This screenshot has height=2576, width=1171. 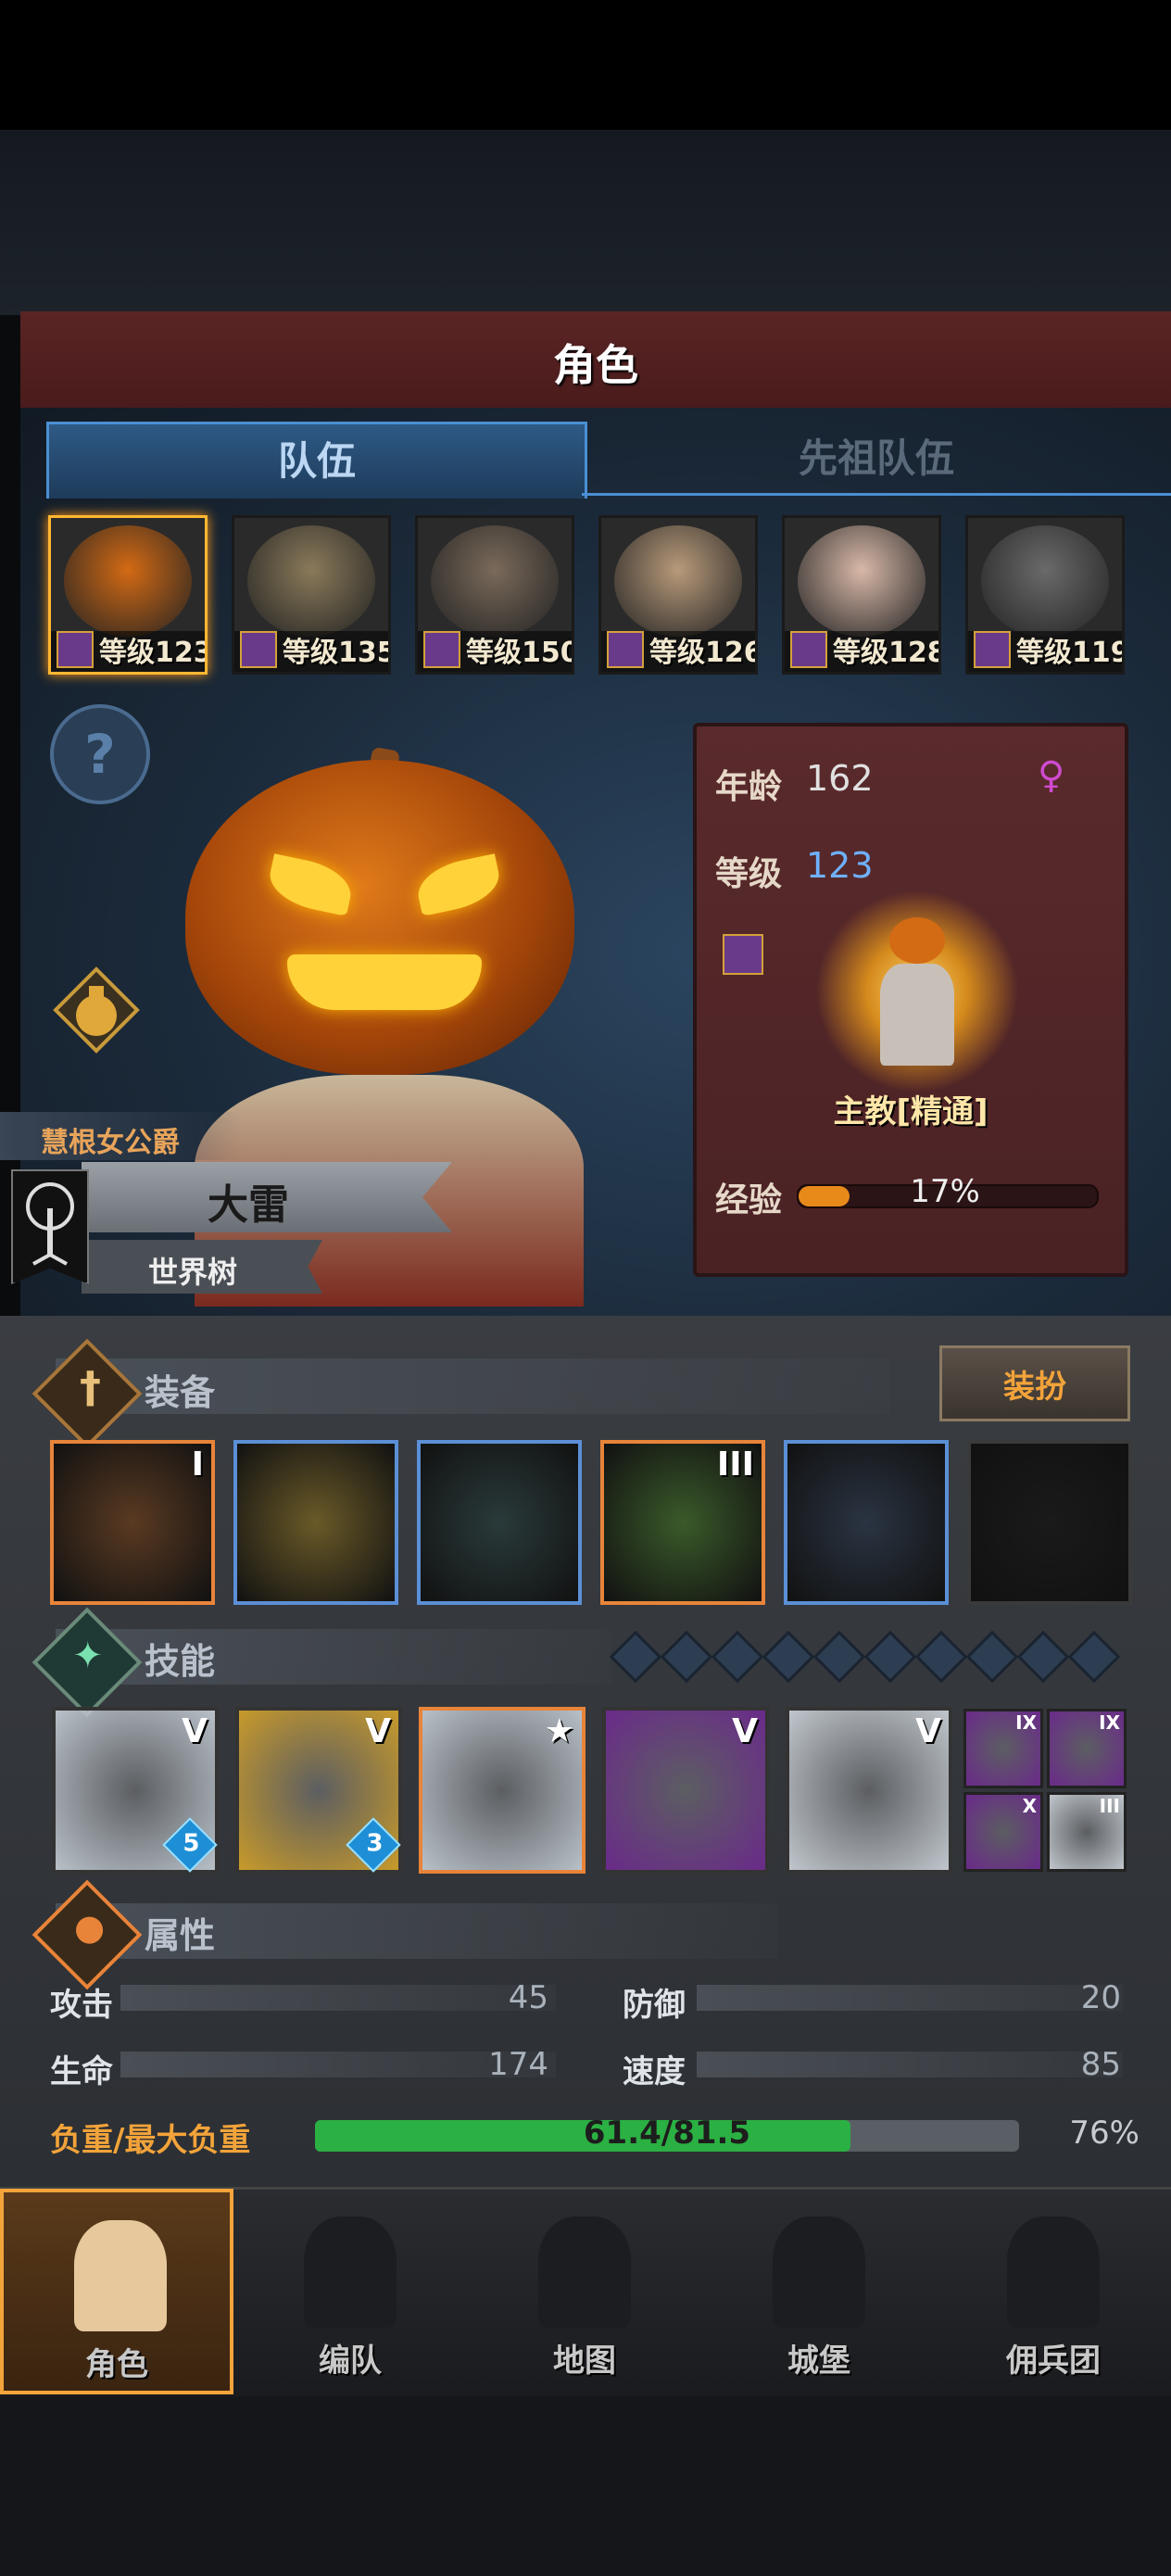 I want to click on guild-name: 世界树, so click(x=192, y=1272).